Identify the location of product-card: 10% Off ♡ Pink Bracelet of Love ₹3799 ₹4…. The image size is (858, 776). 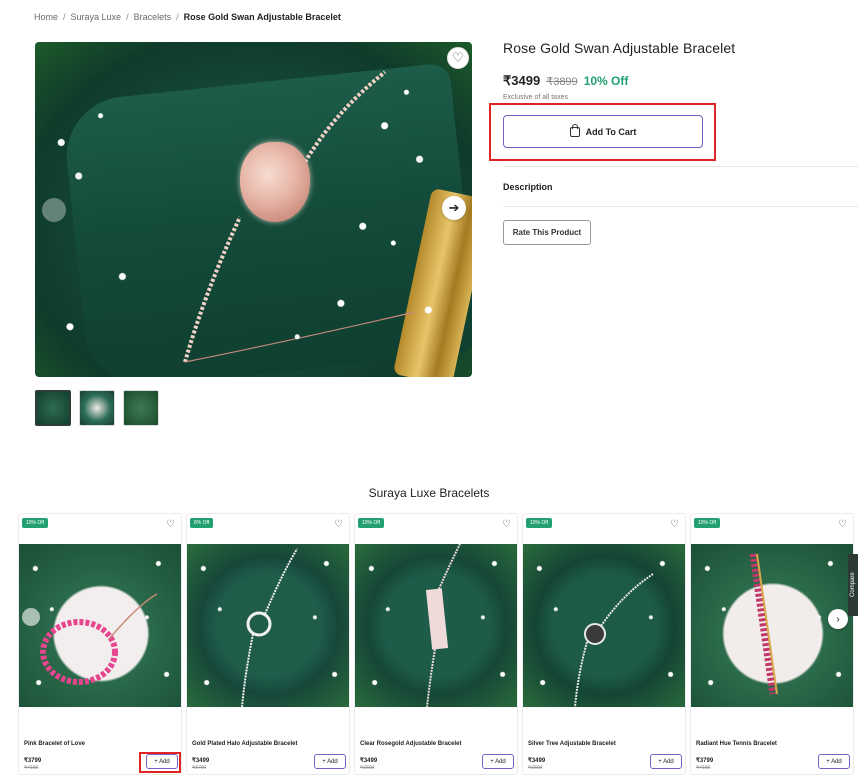
(100, 644).